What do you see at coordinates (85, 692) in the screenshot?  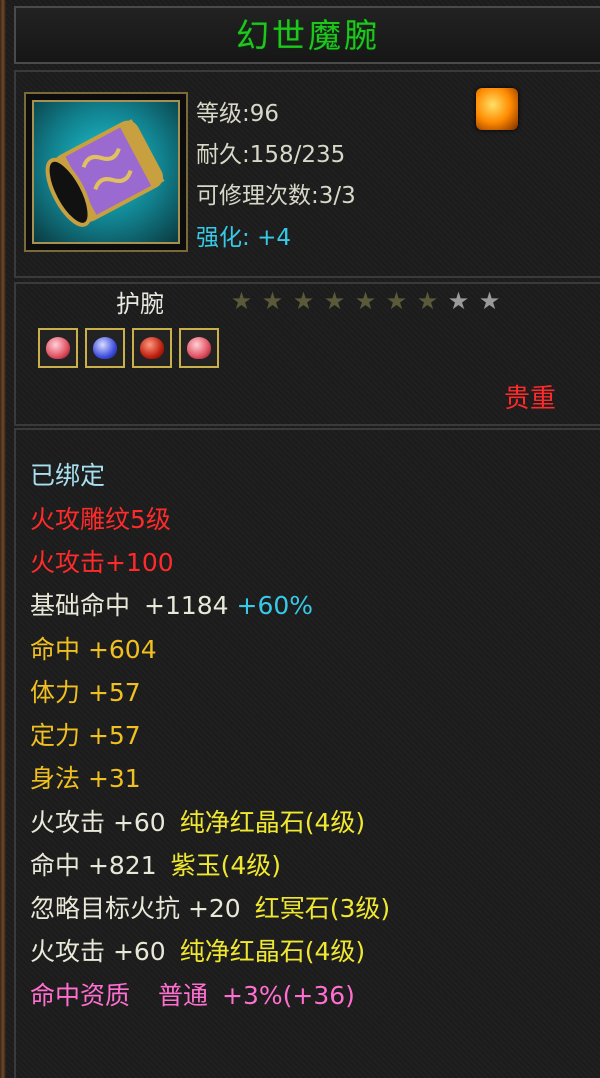 I see `stamina-line: 体力 +57` at bounding box center [85, 692].